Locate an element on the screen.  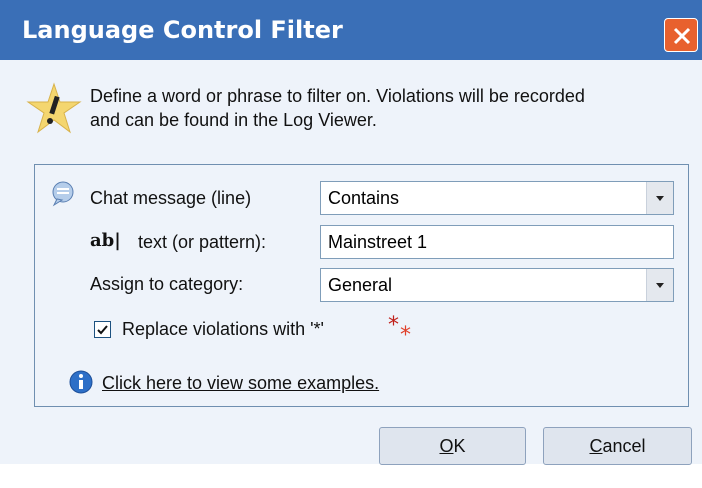
condition-value: Contains is located at coordinates (364, 198).